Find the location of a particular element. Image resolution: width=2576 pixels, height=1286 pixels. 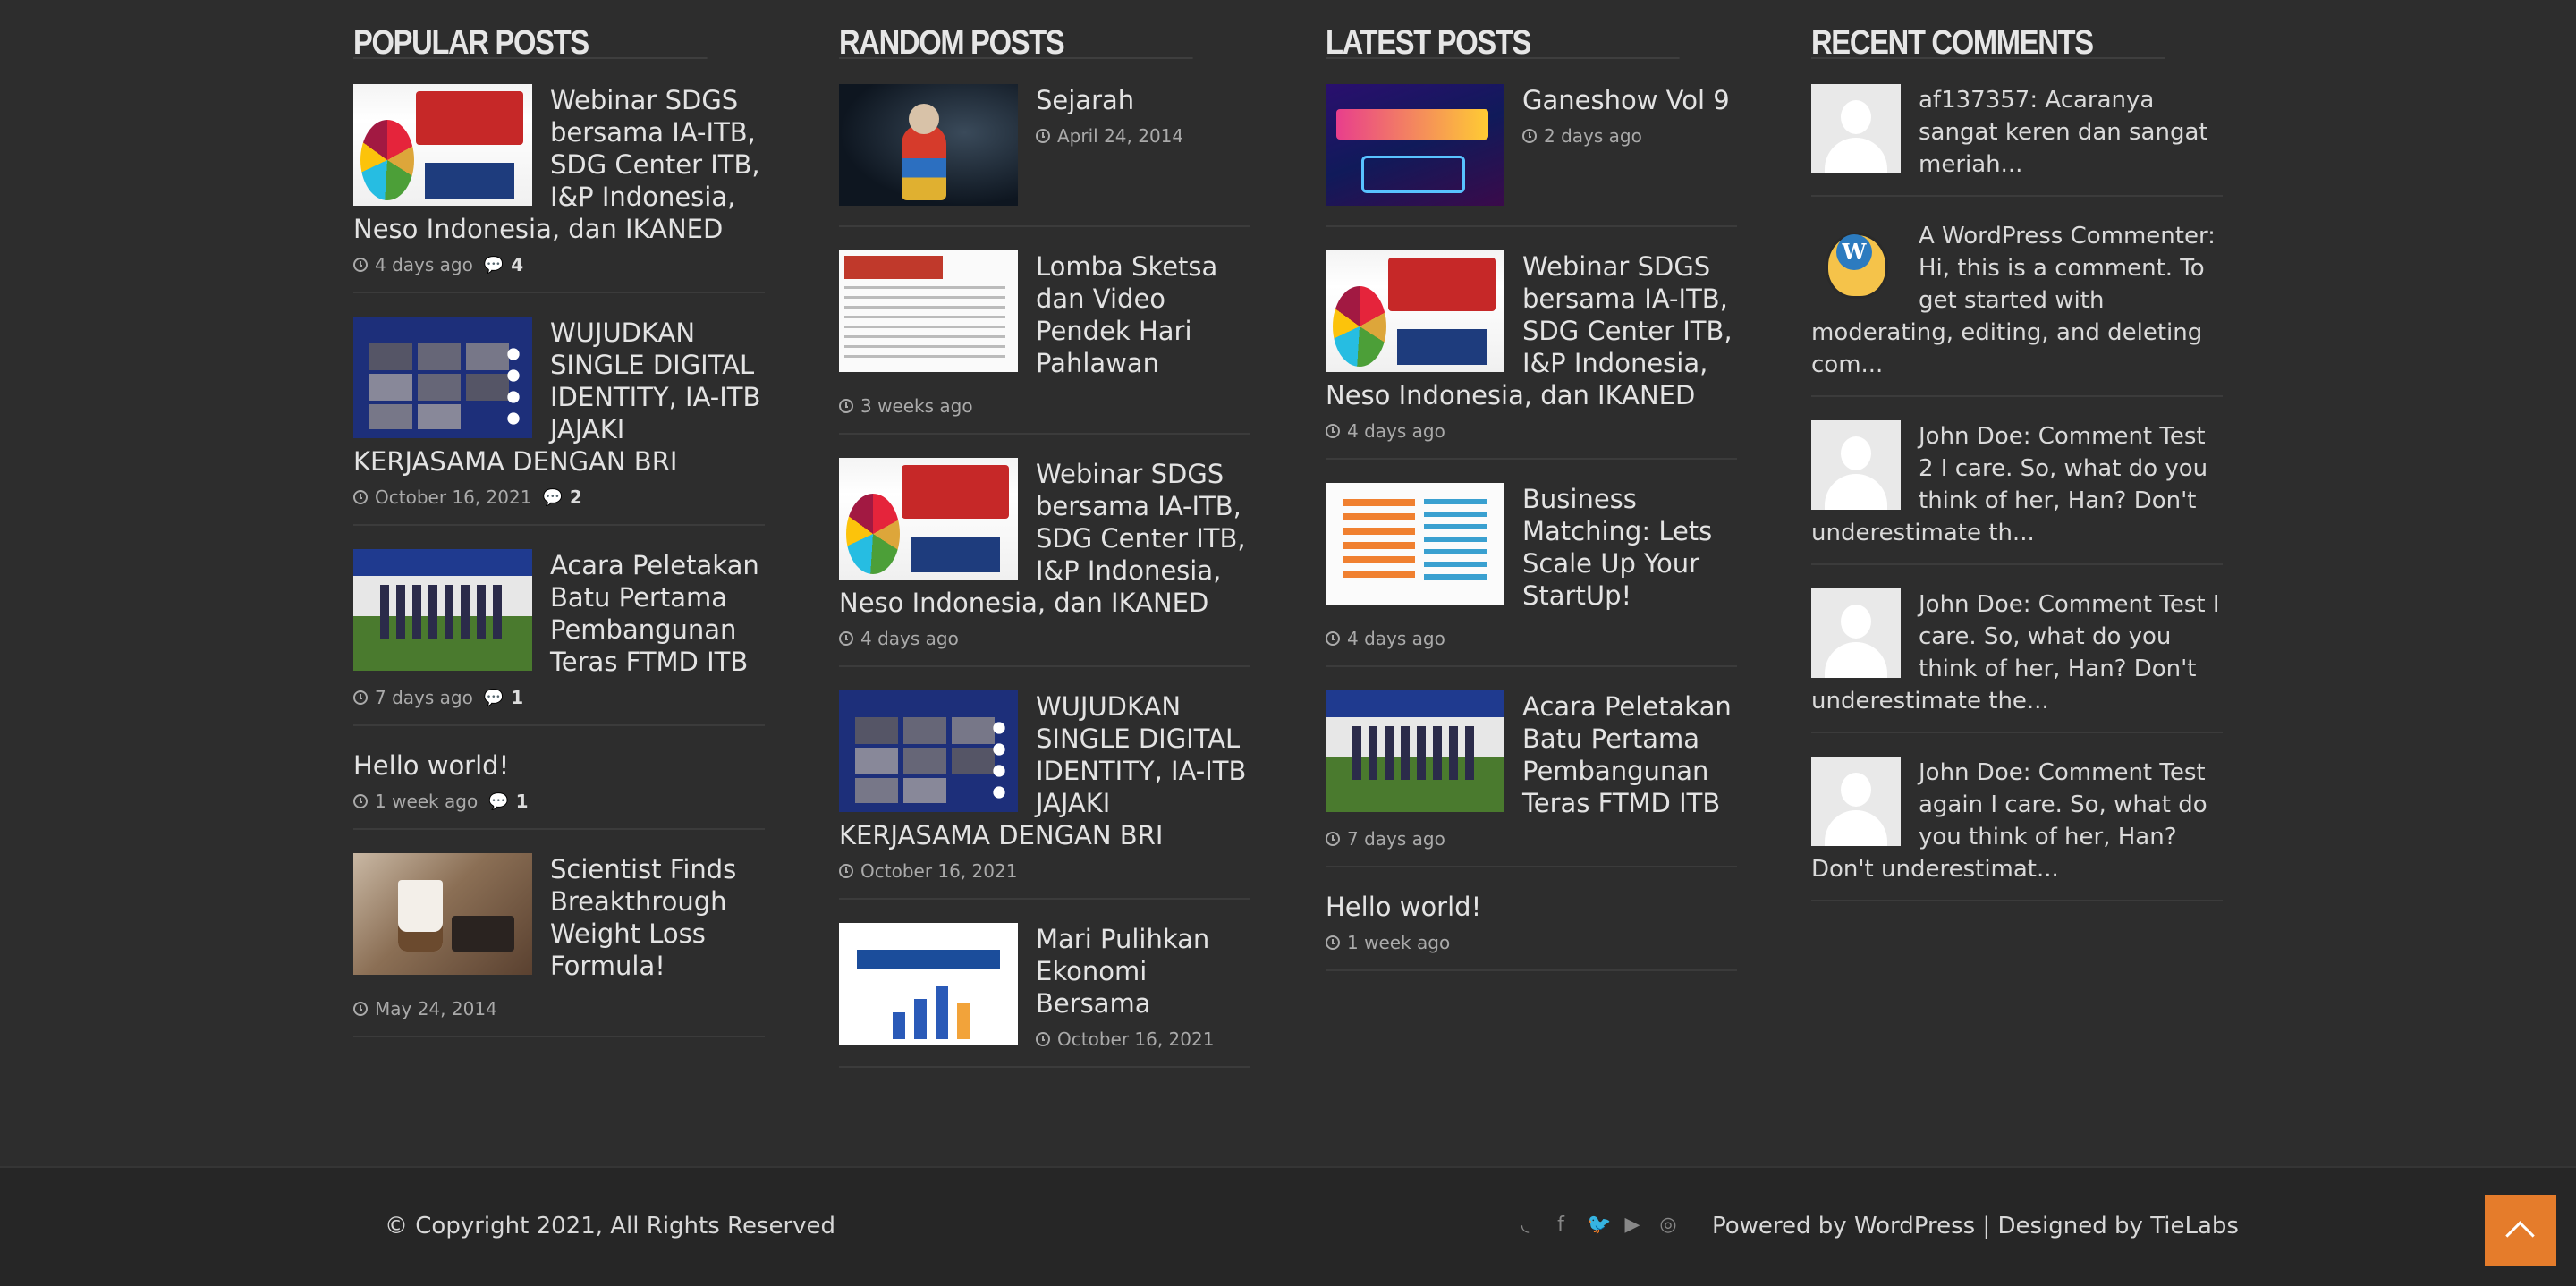

rss-icon: ◟ is located at coordinates (1525, 1225).